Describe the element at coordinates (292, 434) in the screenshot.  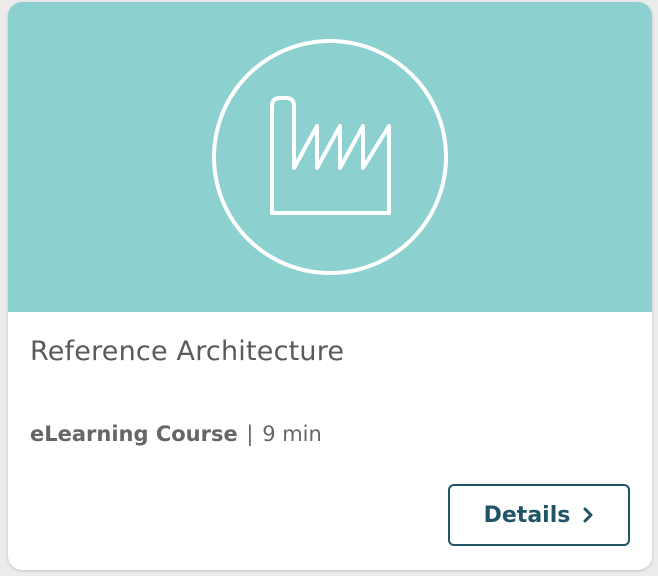
I see `course-duration: 9 min` at that location.